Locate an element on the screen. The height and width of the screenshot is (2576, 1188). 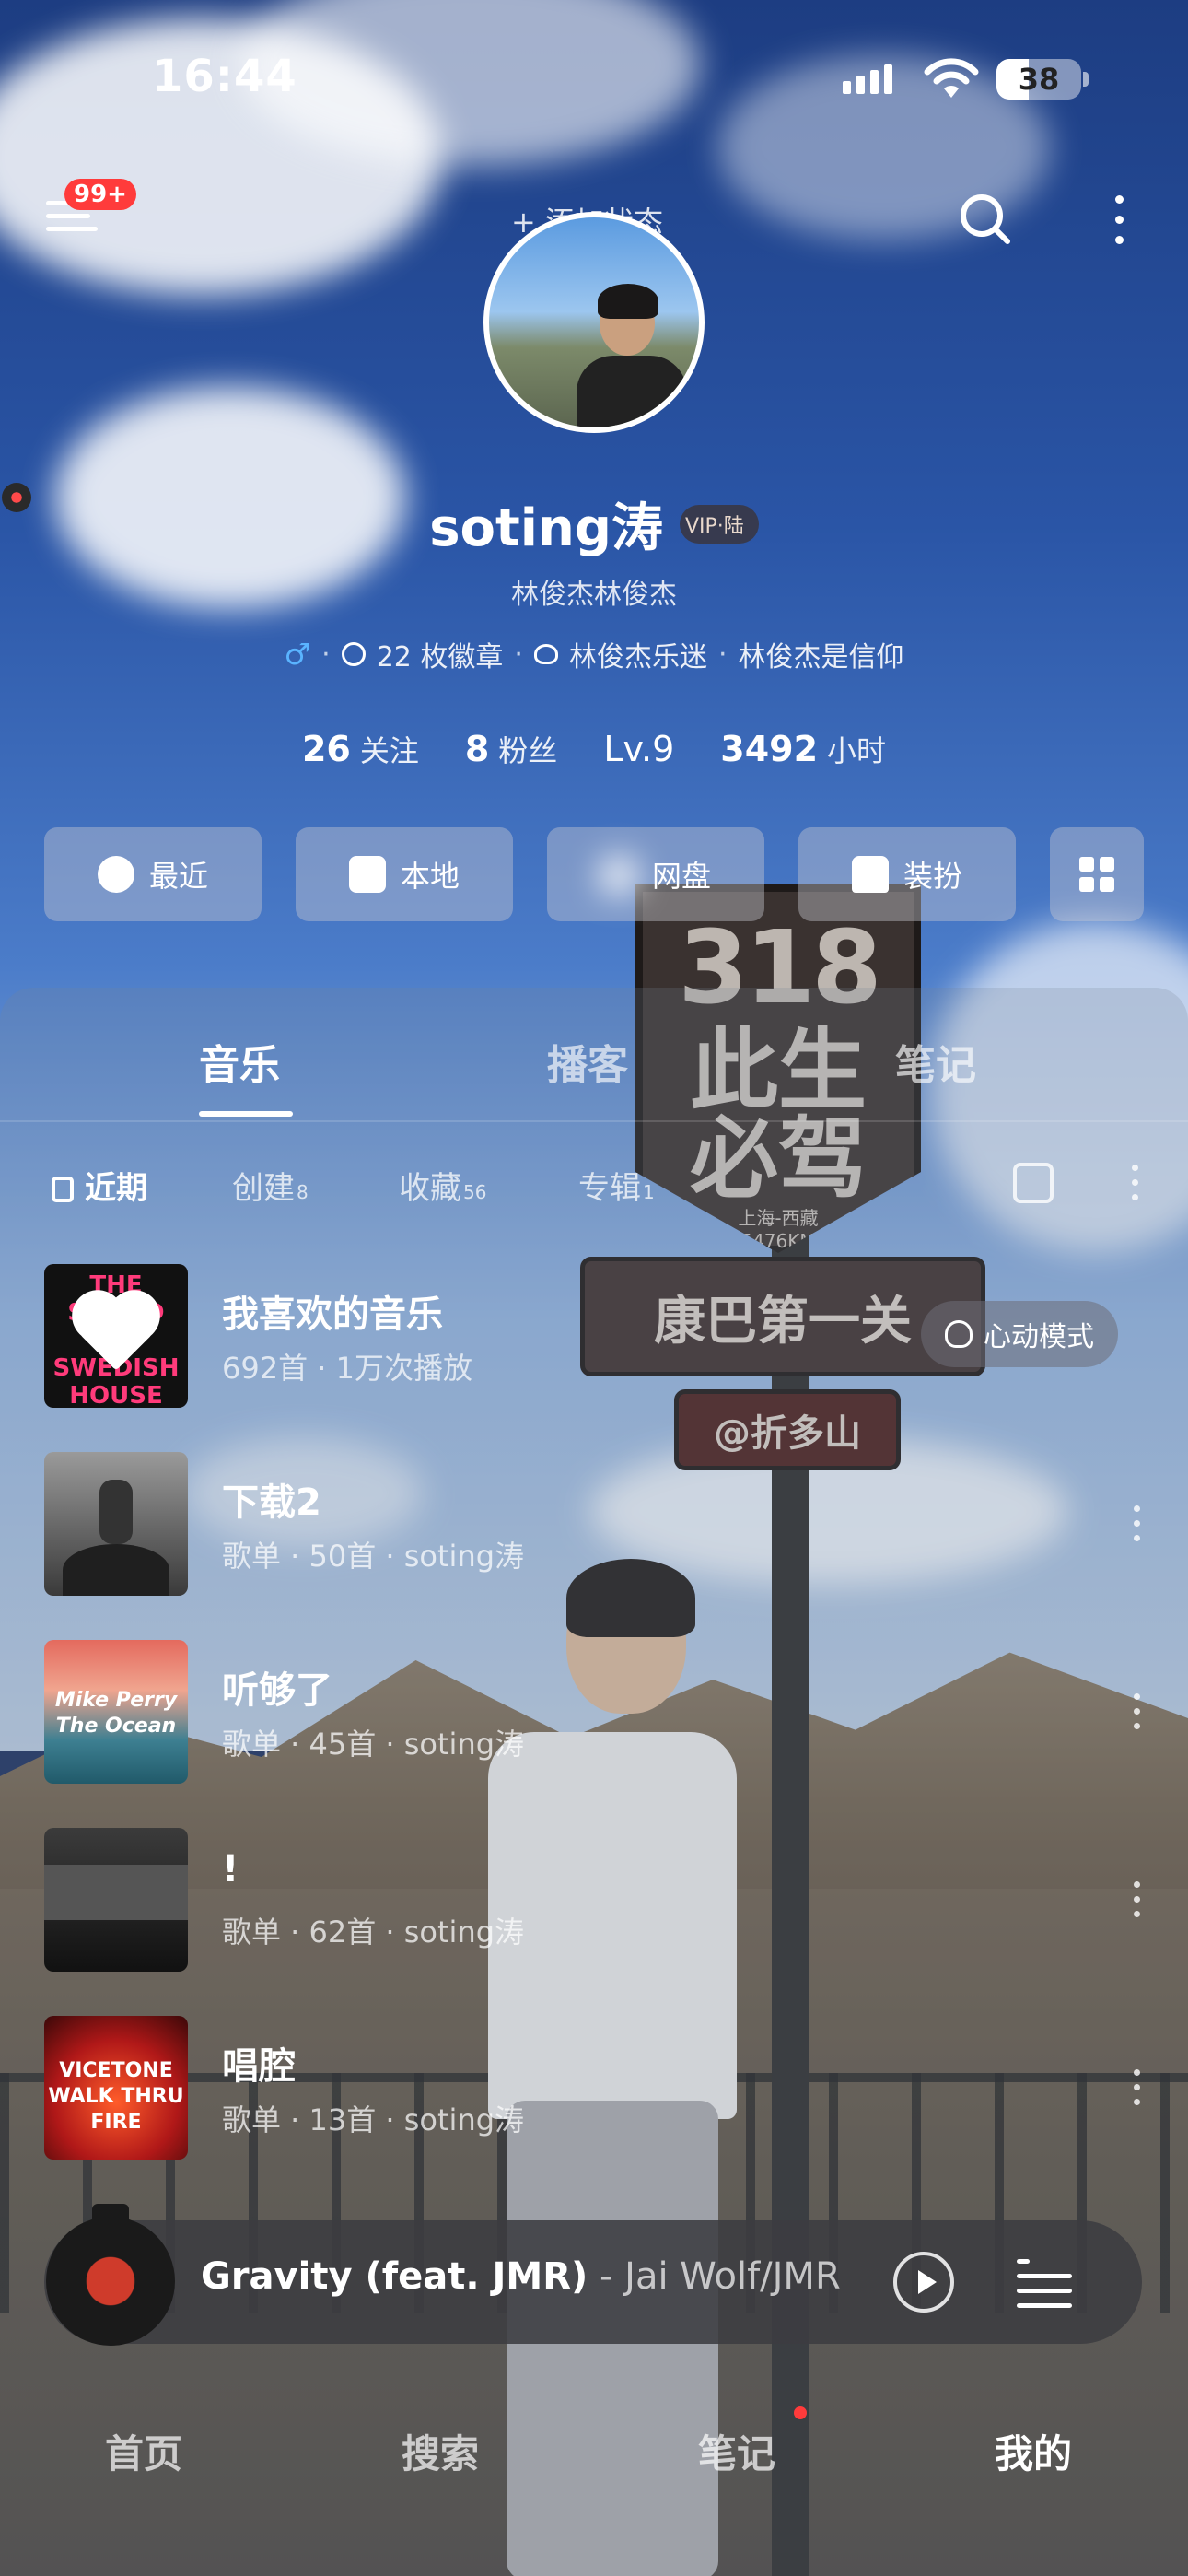
filter-created: 创建 8 is located at coordinates (270, 1185).